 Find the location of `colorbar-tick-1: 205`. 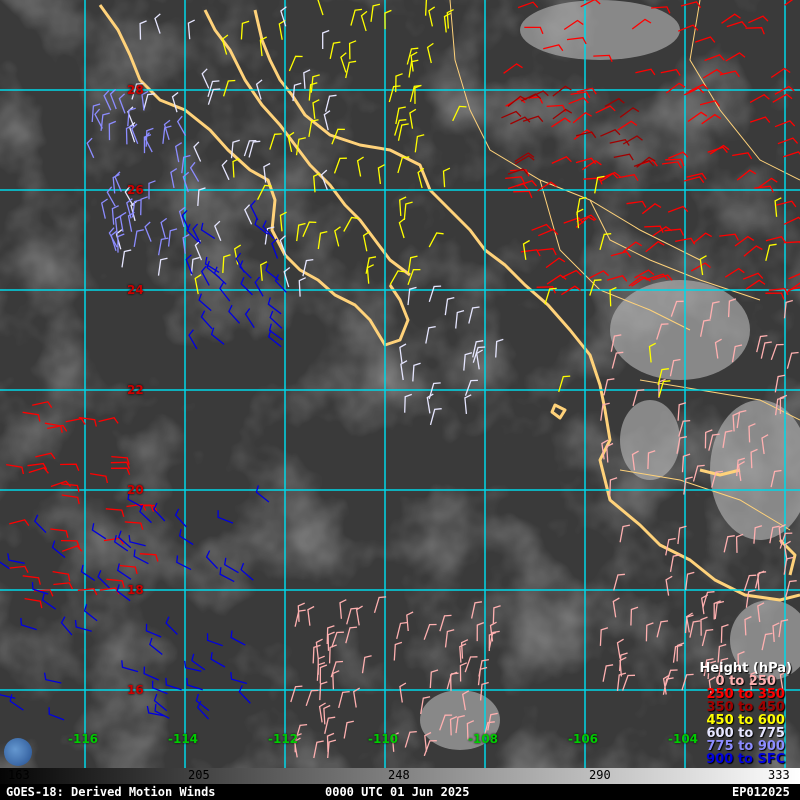

colorbar-tick-1: 205 is located at coordinates (199, 775).